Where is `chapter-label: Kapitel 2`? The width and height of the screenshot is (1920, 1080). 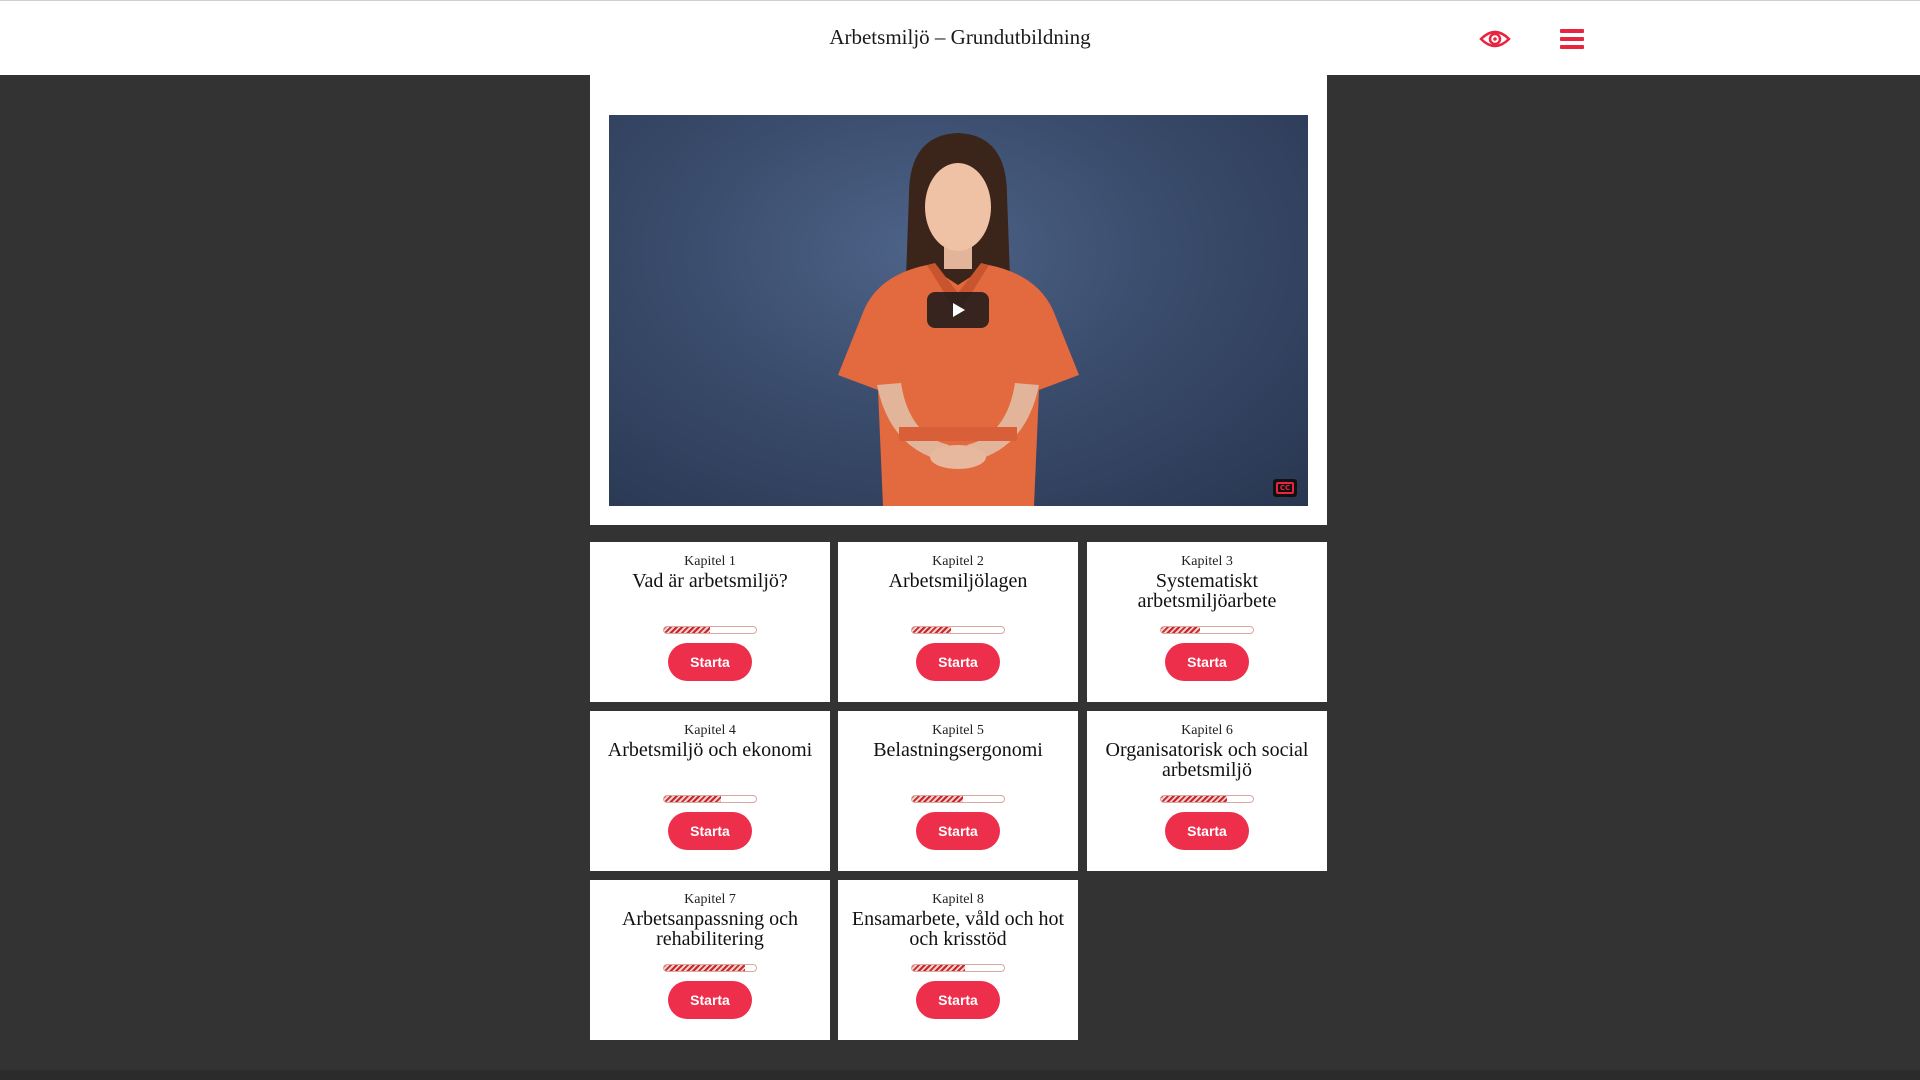
chapter-label: Kapitel 2 is located at coordinates (958, 561).